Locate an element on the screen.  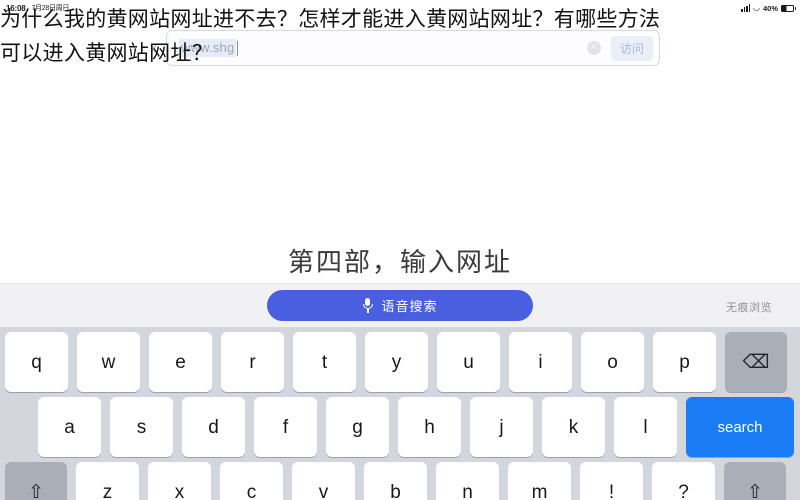
key-i: i is located at coordinates (540, 362).